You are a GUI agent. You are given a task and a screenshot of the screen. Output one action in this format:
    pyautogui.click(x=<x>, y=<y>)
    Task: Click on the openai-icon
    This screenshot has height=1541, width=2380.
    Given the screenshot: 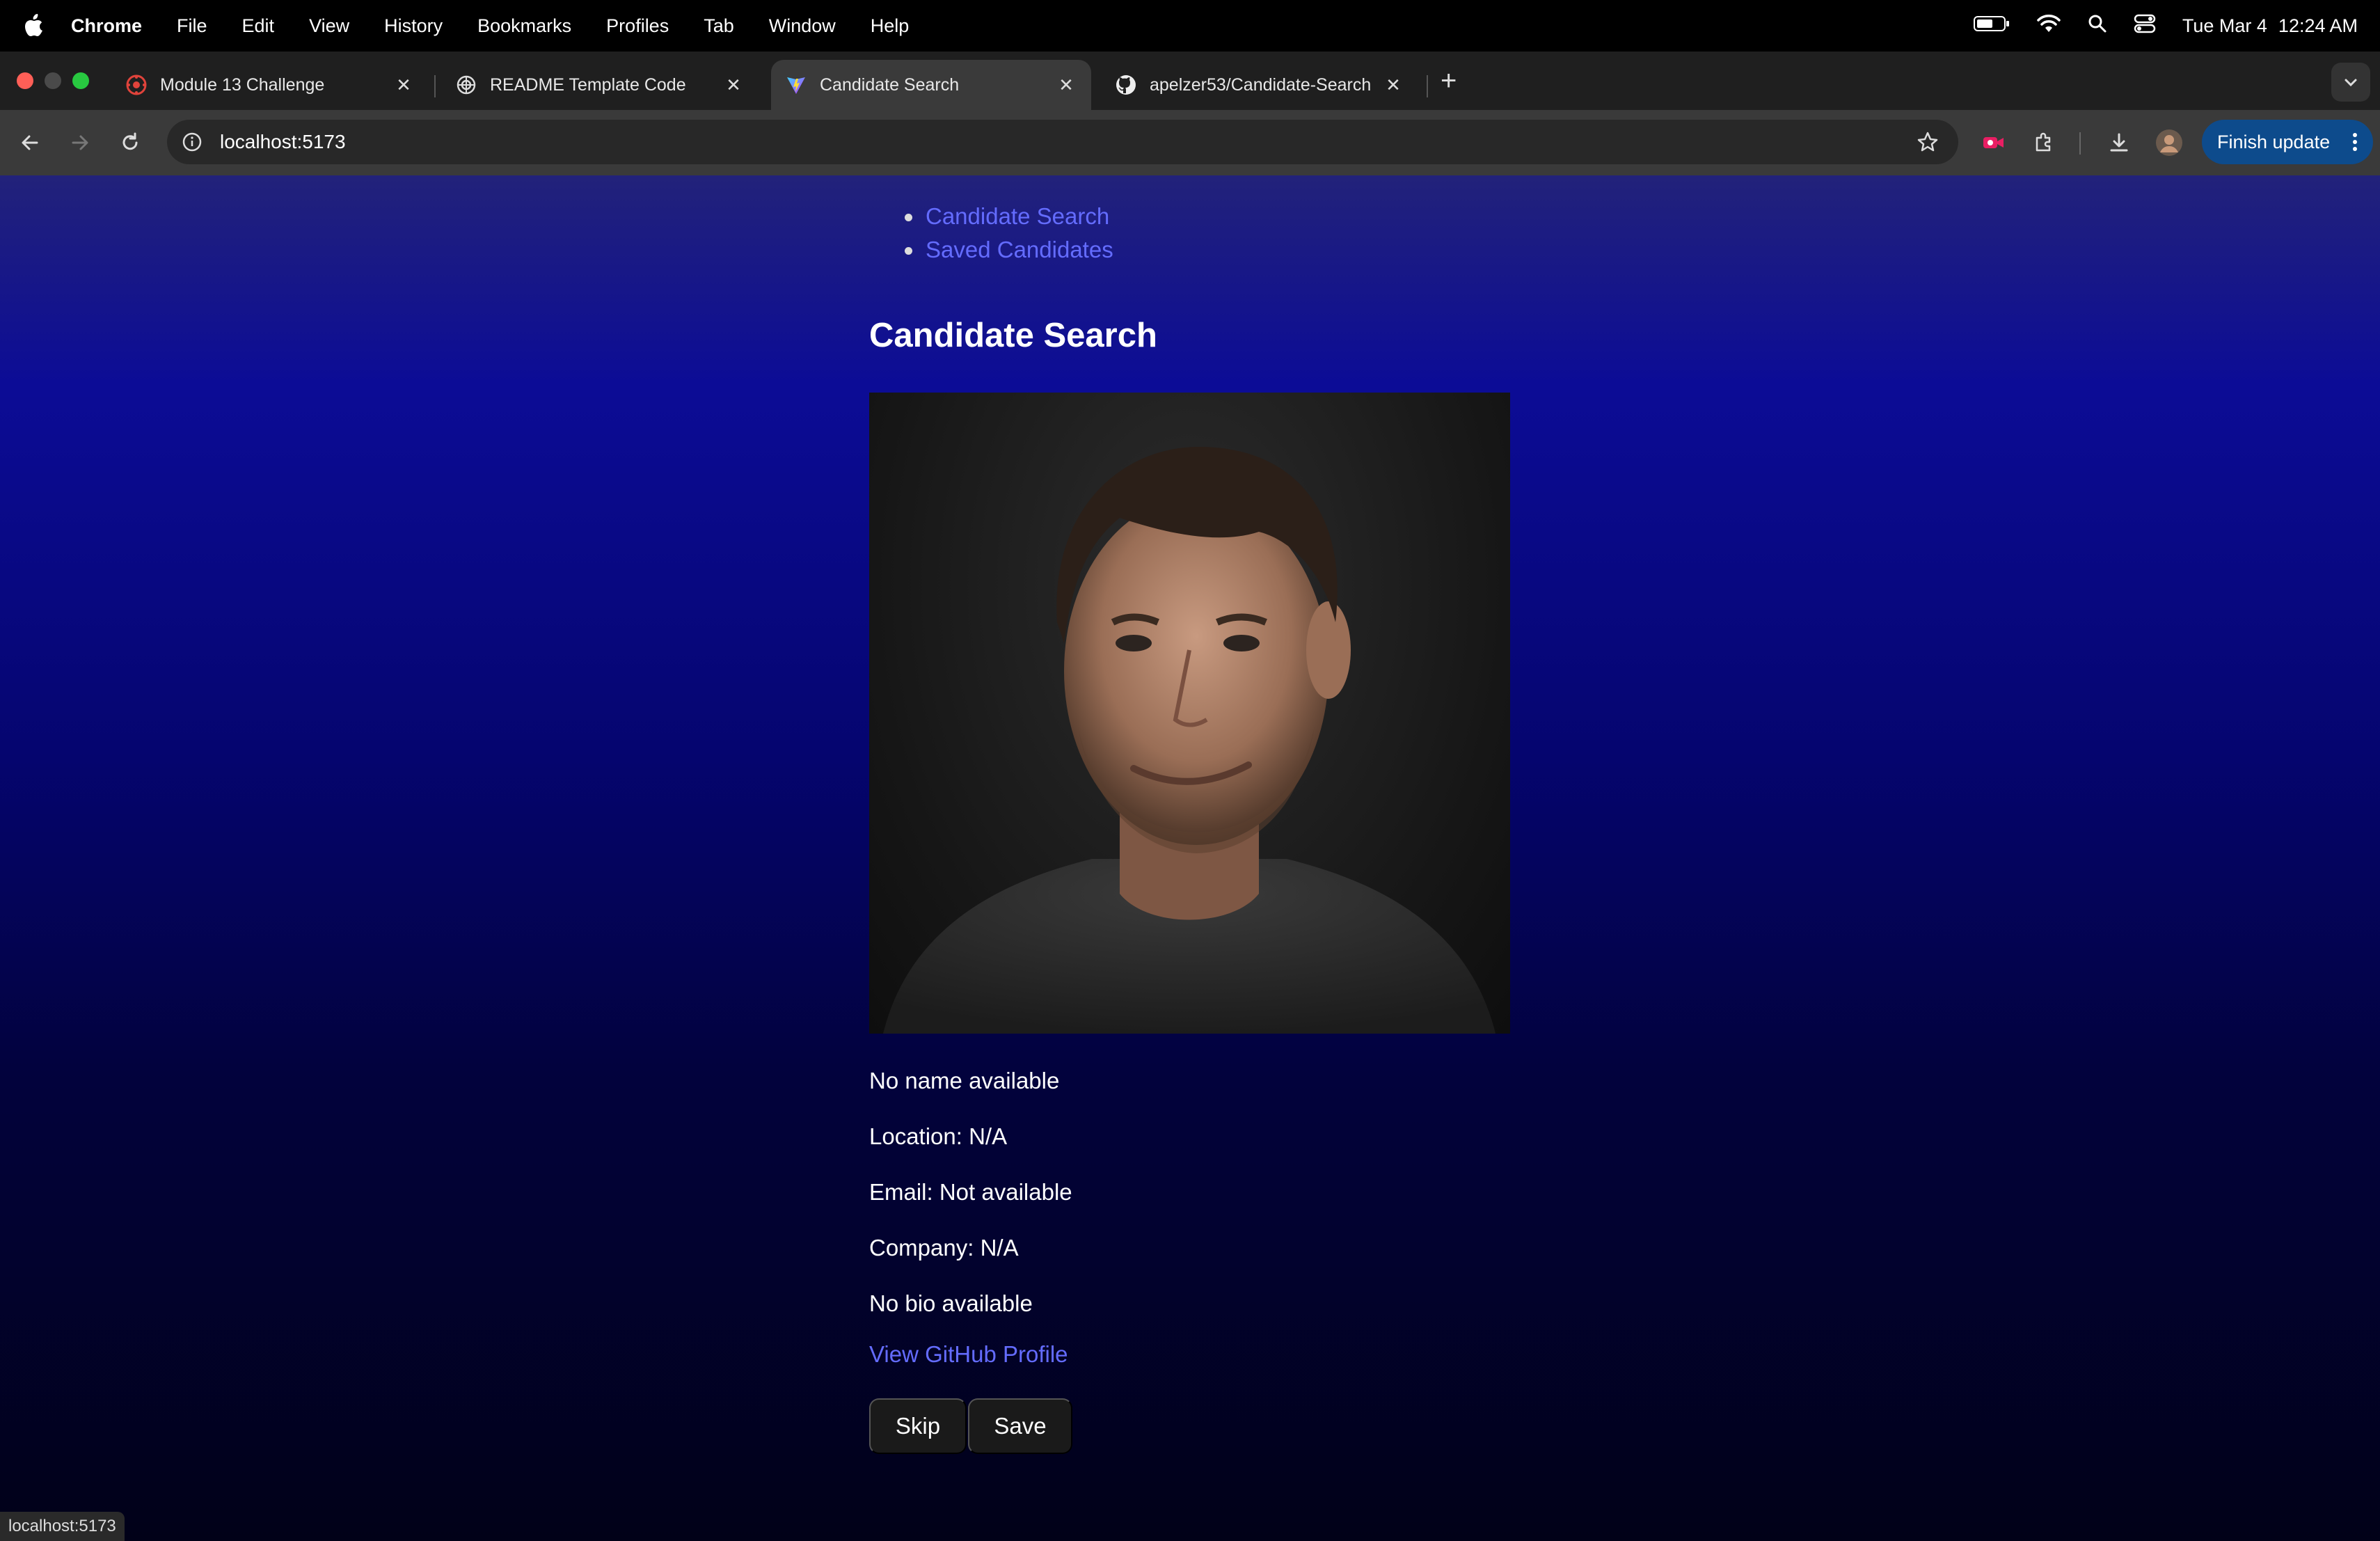 What is the action you would take?
    pyautogui.click(x=466, y=85)
    